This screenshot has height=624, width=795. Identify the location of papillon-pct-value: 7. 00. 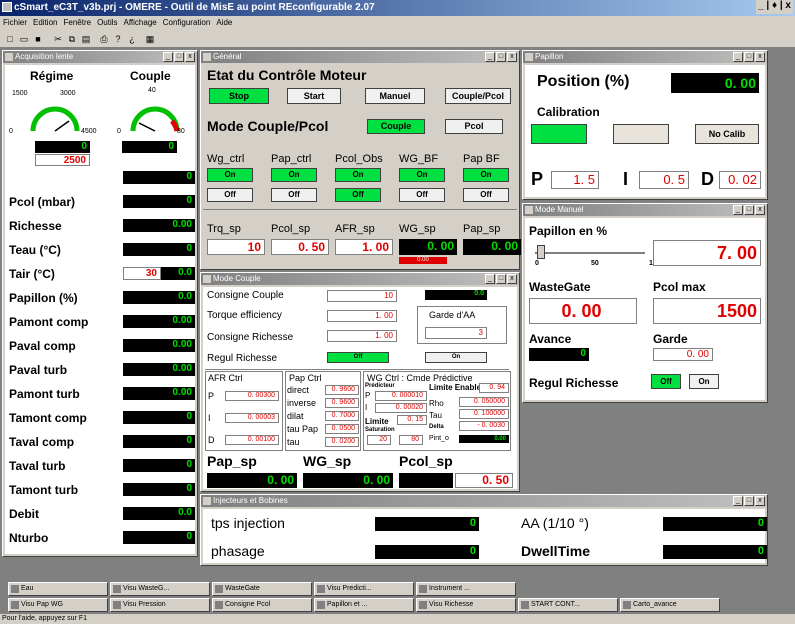
(707, 253).